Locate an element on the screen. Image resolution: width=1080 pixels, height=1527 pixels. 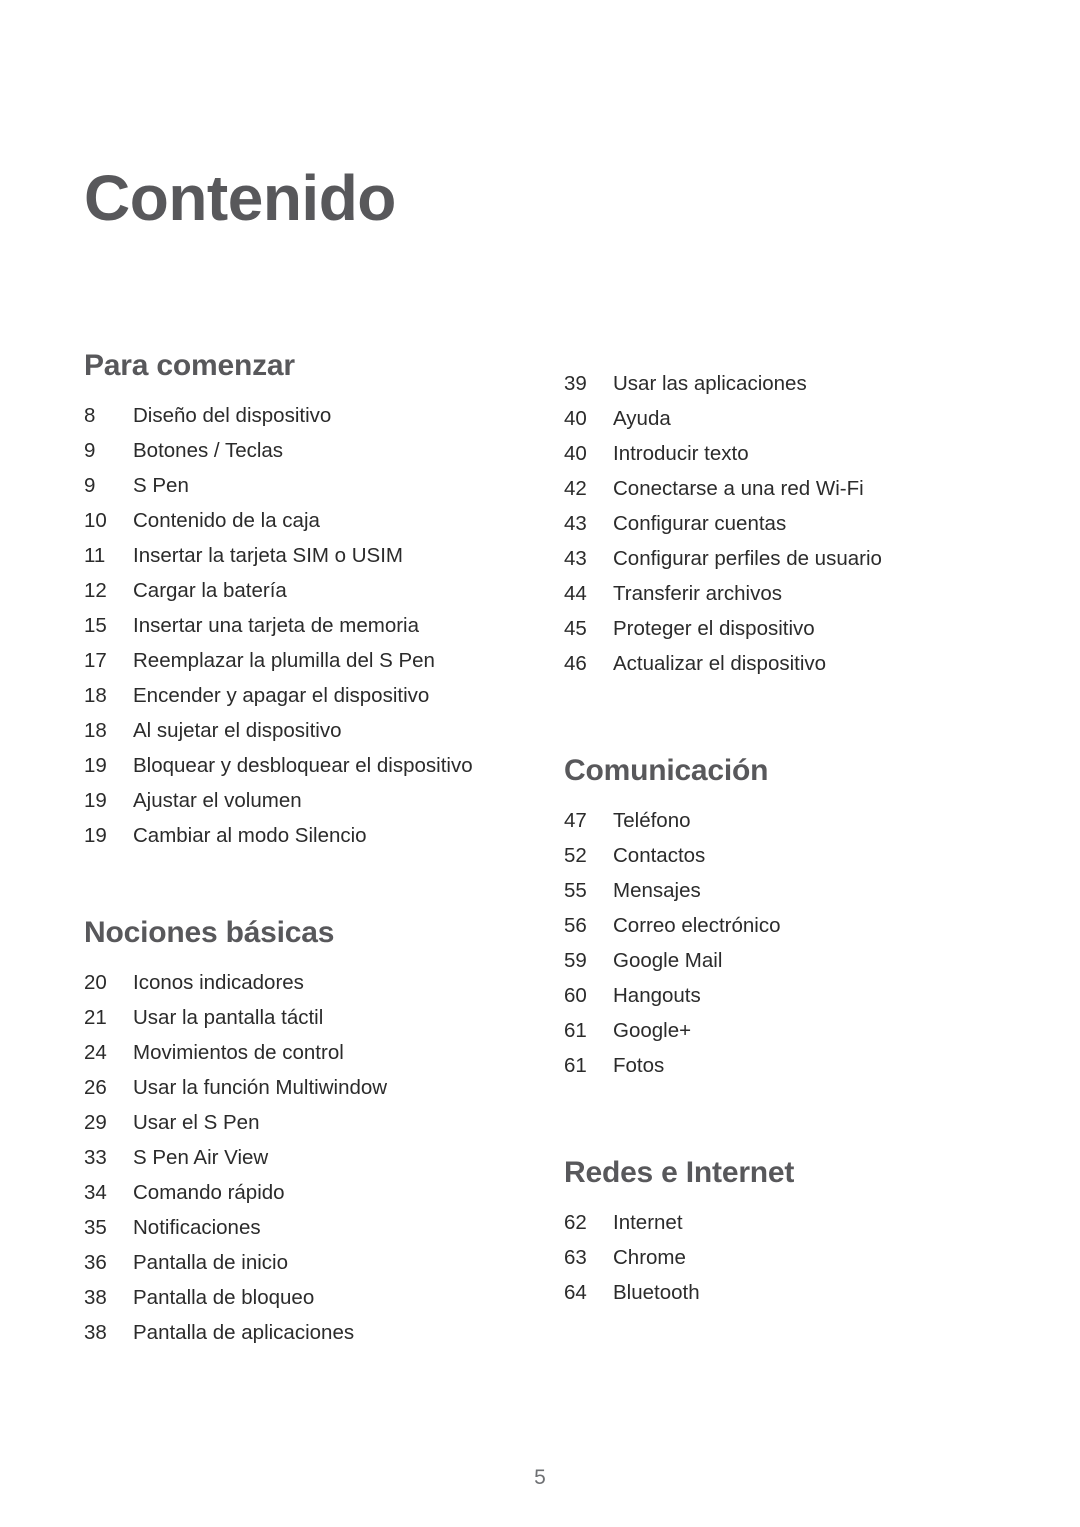
toc-entry: 40 Ayuda is located at coordinates (779, 418).